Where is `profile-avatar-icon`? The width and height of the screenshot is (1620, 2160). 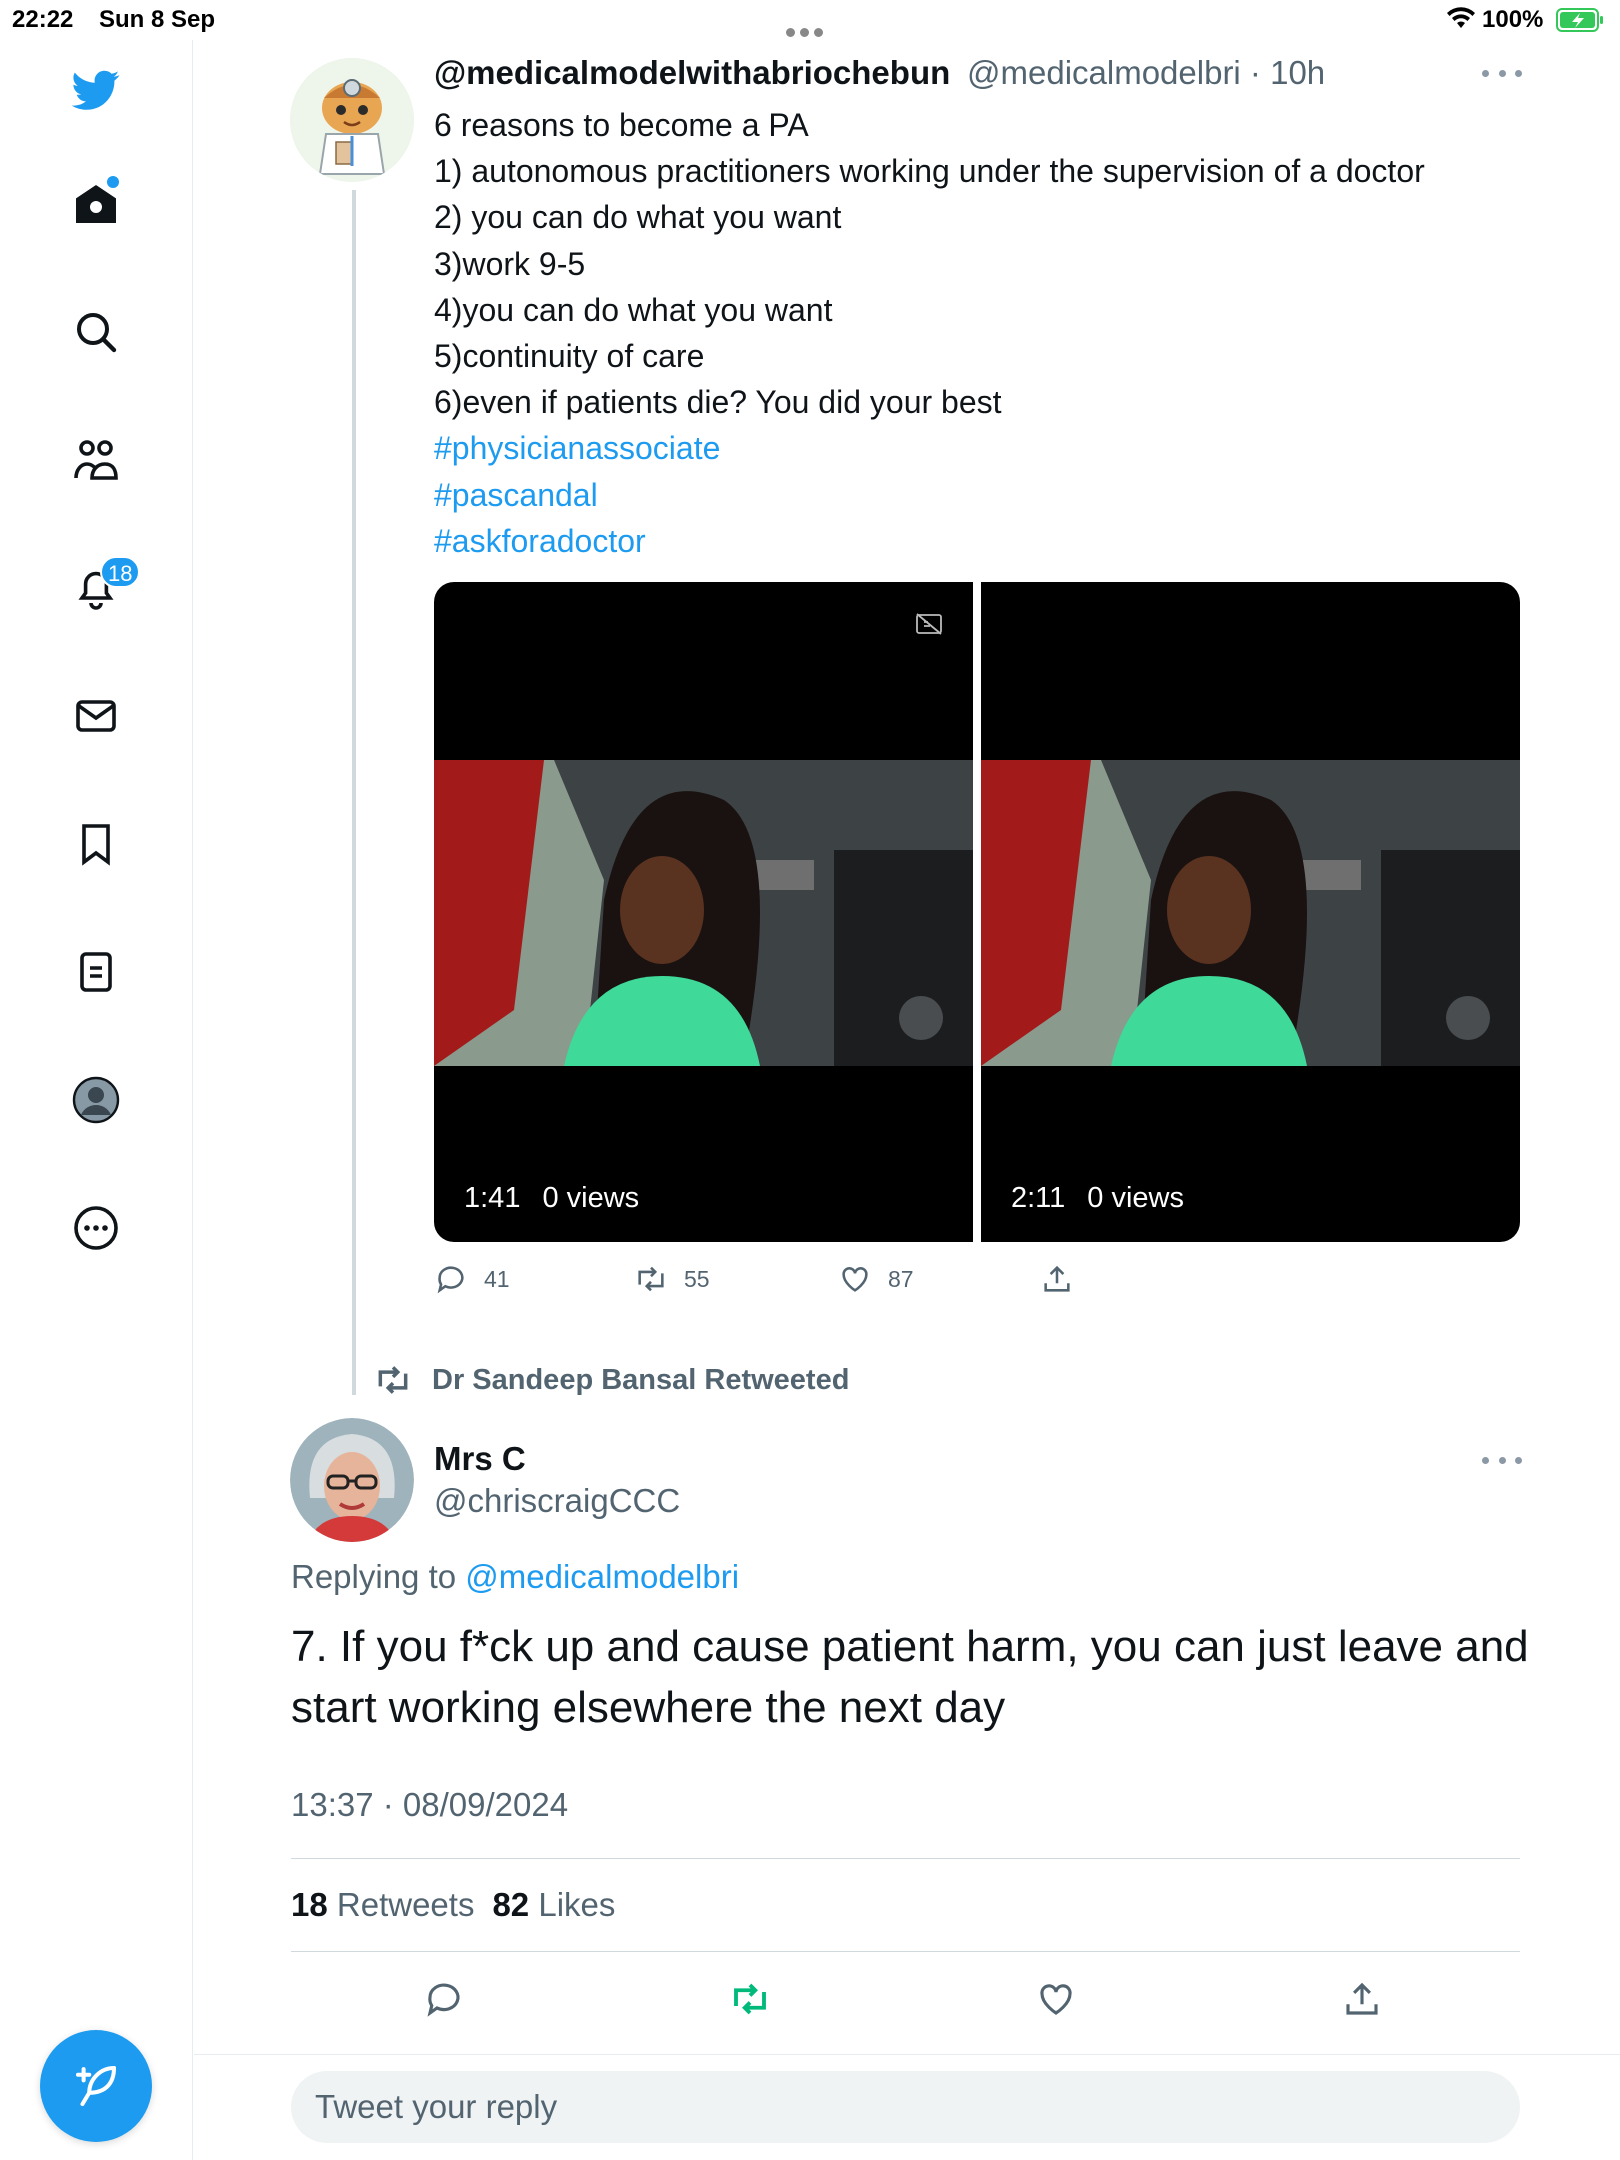 profile-avatar-icon is located at coordinates (96, 1100).